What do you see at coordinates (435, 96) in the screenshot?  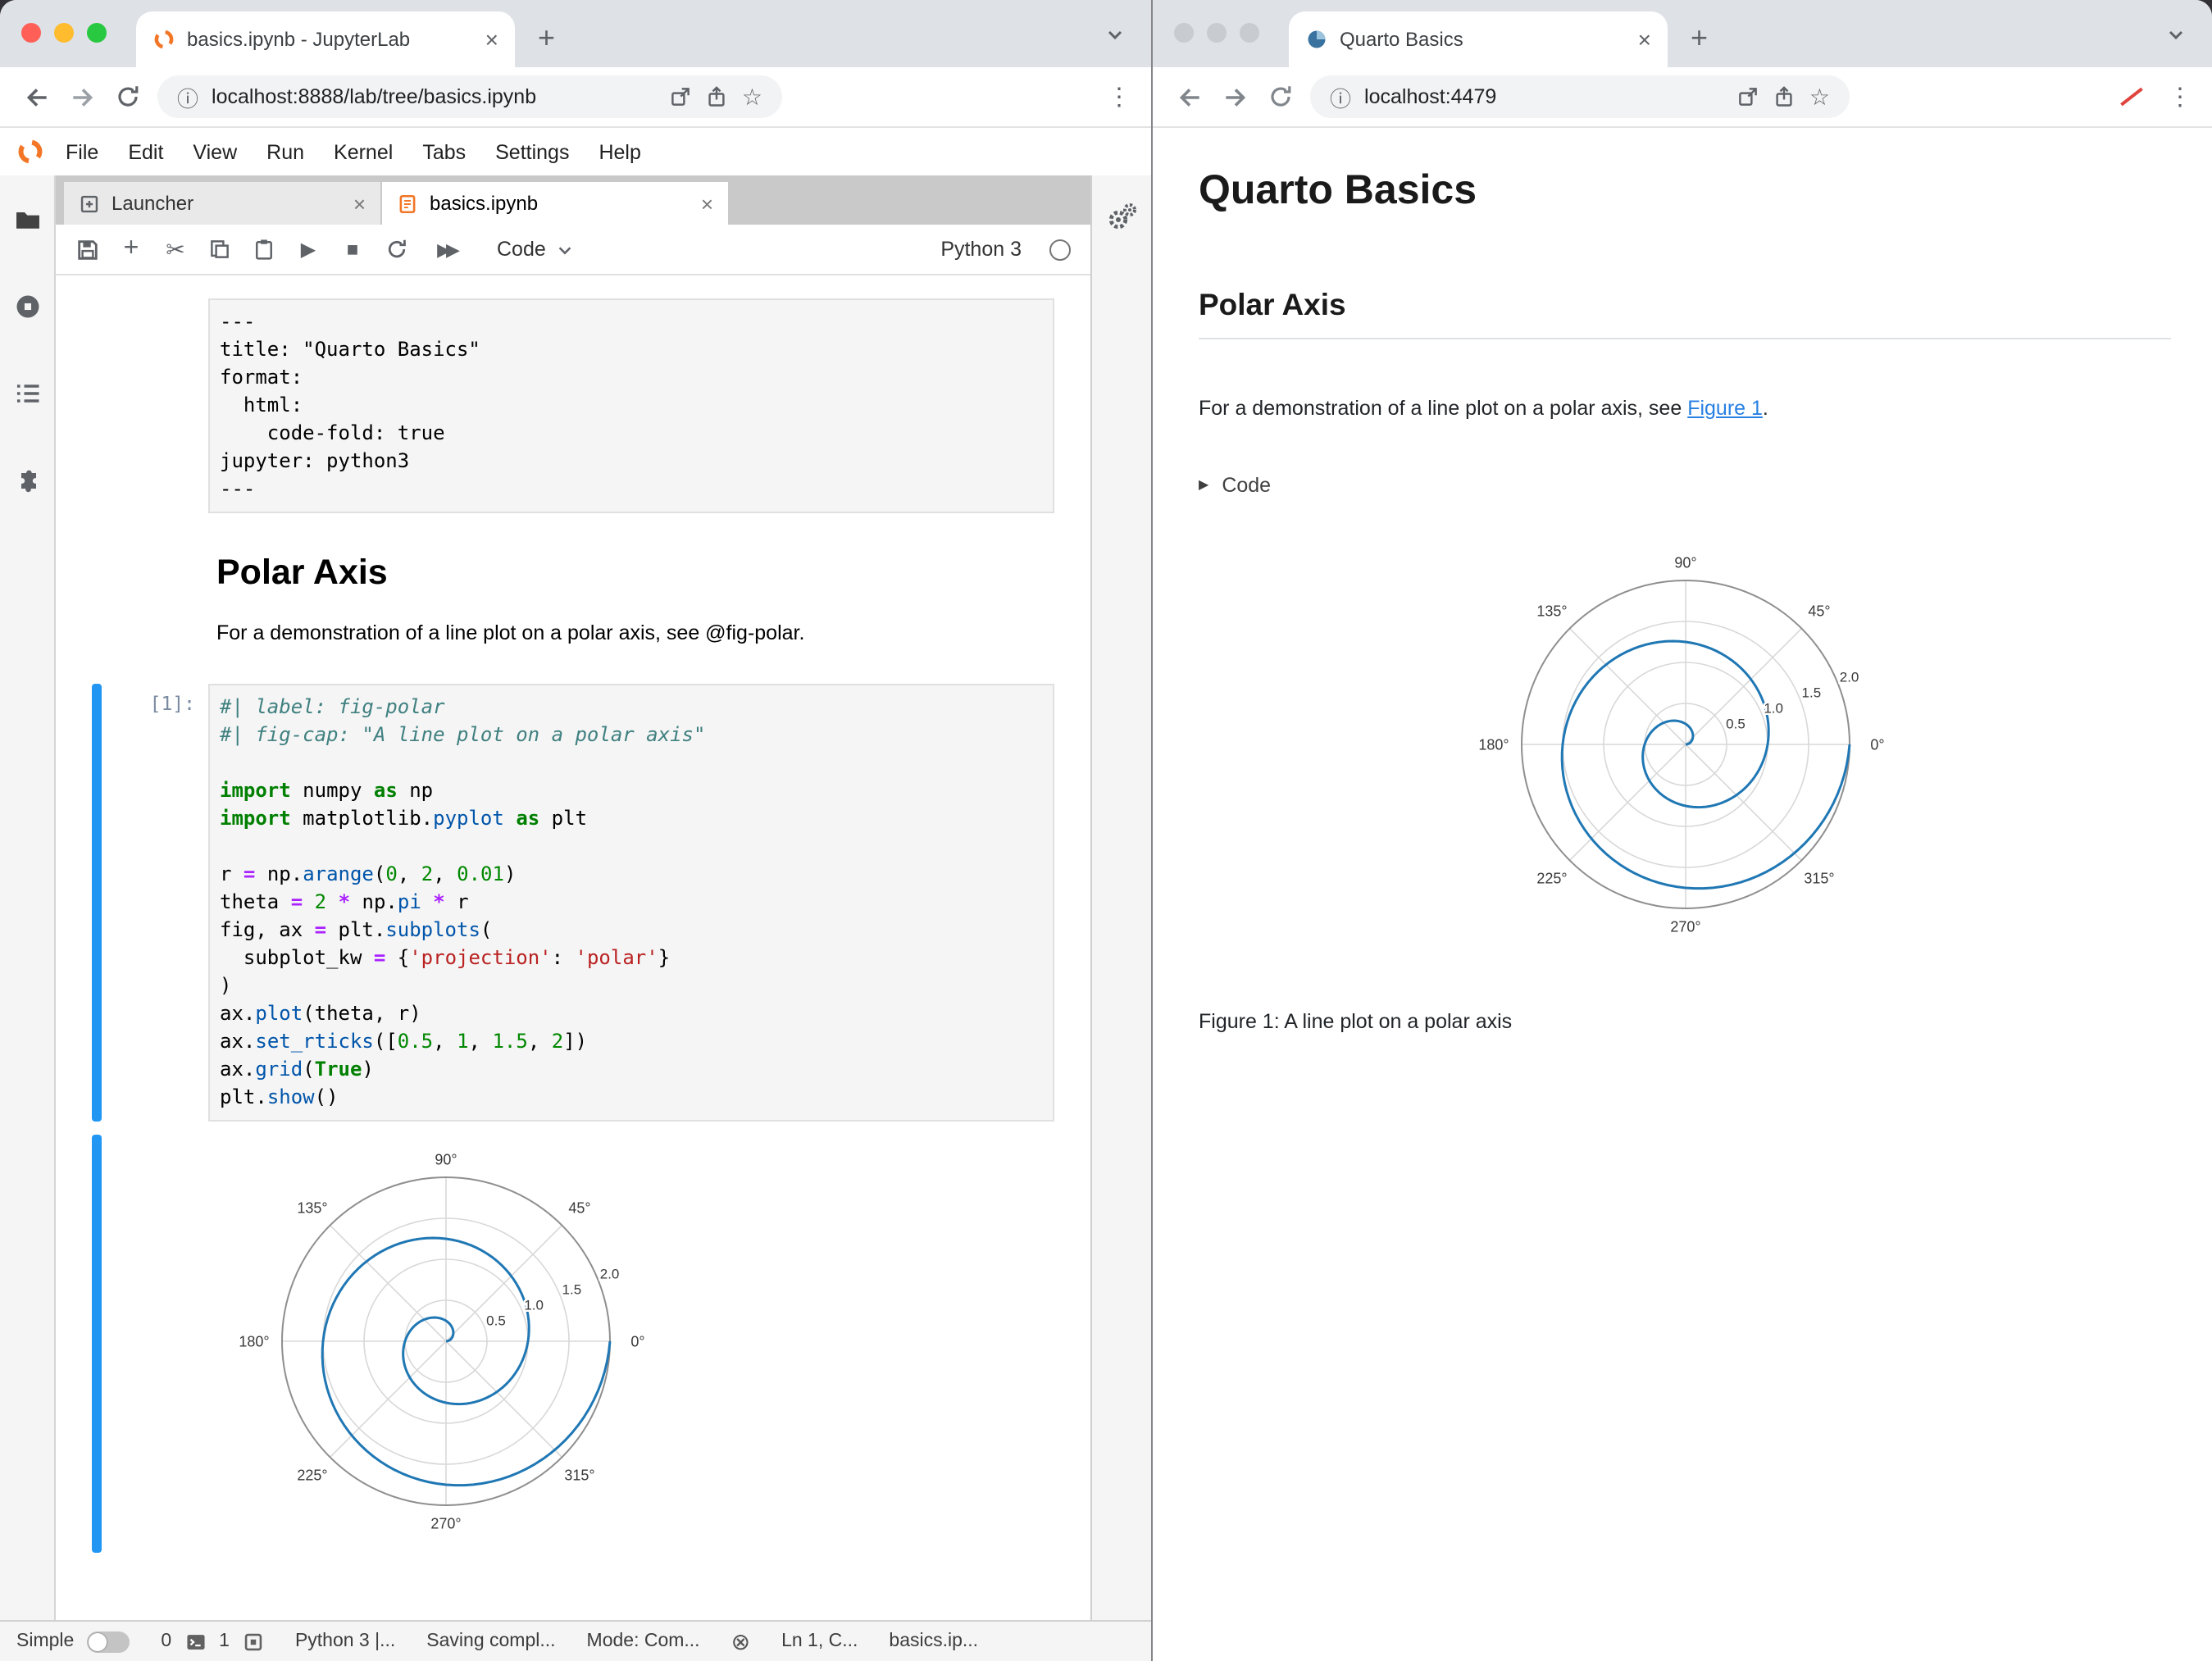 I see `url-text: localhost:8888/lab/tree/basics.ipynb` at bounding box center [435, 96].